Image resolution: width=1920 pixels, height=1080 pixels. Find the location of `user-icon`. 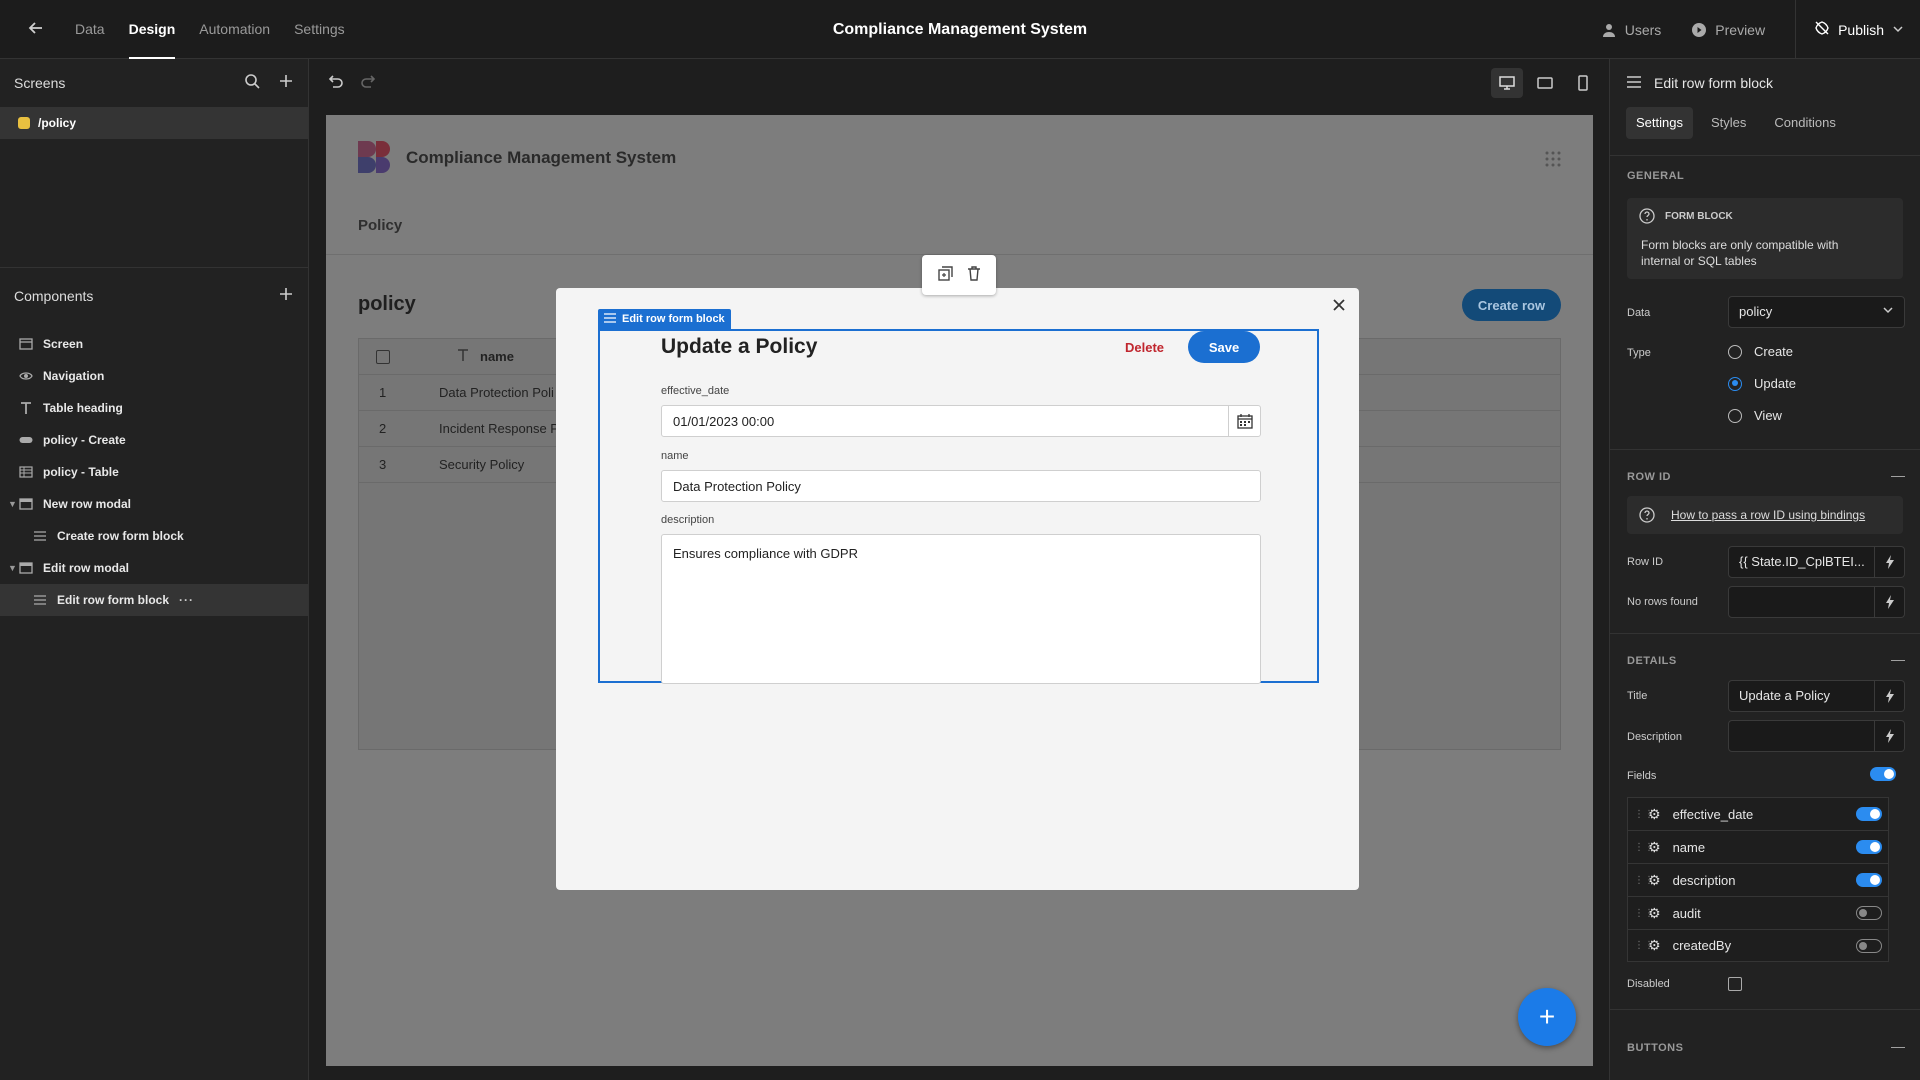

user-icon is located at coordinates (1609, 30).